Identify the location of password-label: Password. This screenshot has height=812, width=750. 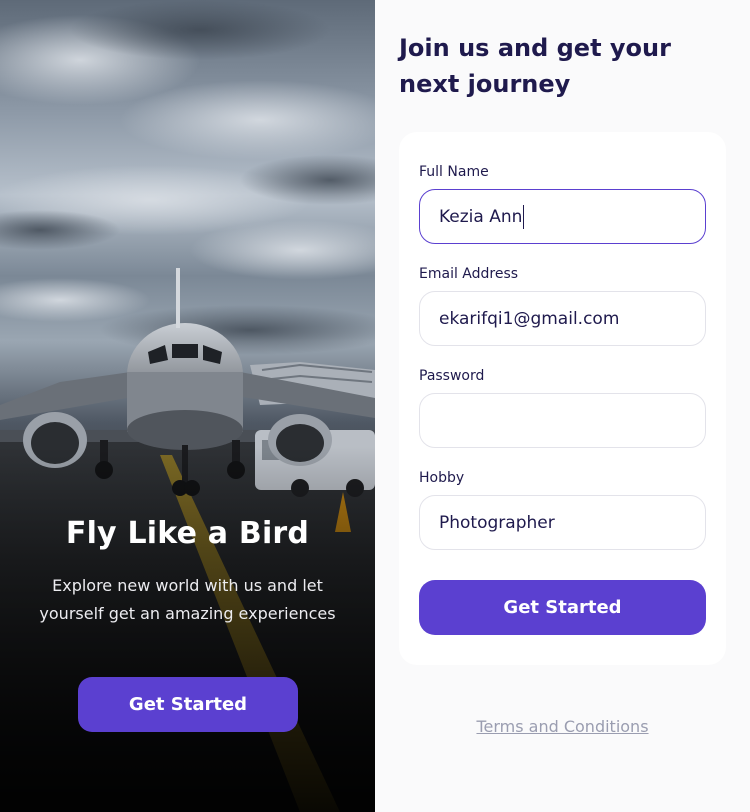
(452, 376).